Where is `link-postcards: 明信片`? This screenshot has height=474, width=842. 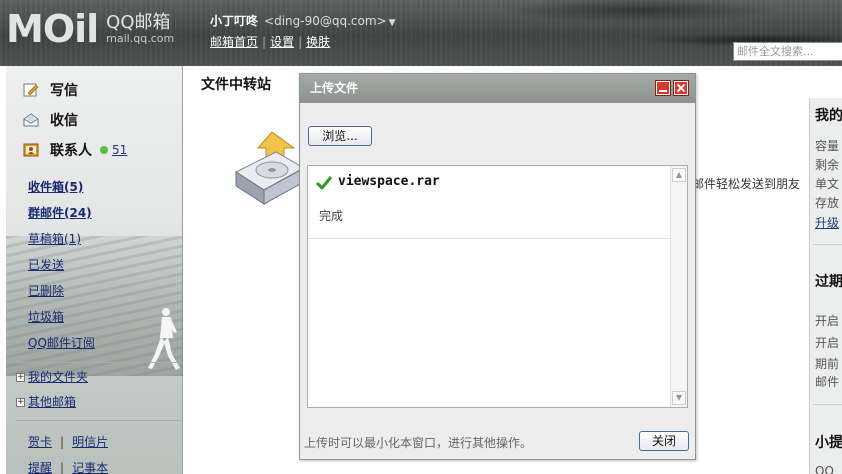
link-postcards: 明信片 is located at coordinates (90, 442).